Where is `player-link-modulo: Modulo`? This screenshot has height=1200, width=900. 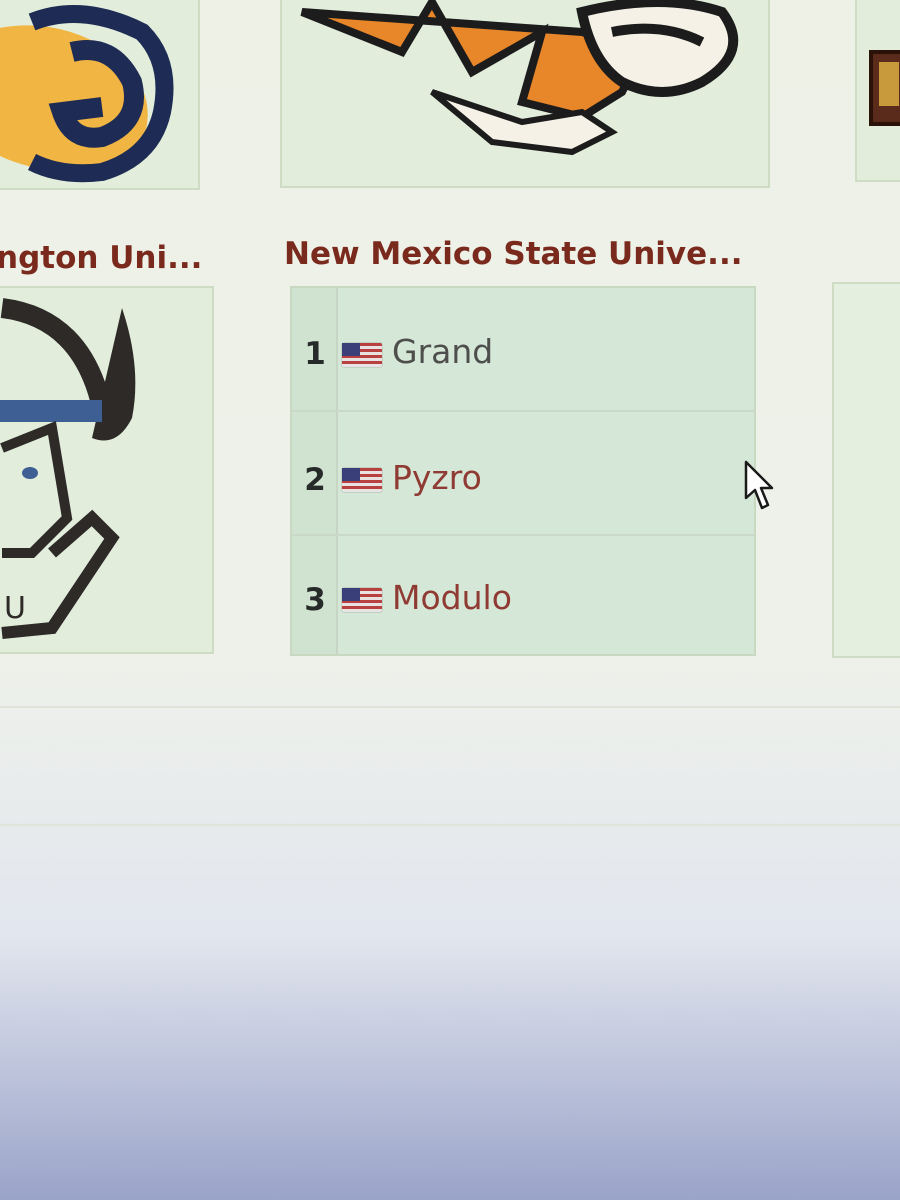 player-link-modulo: Modulo is located at coordinates (452, 597).